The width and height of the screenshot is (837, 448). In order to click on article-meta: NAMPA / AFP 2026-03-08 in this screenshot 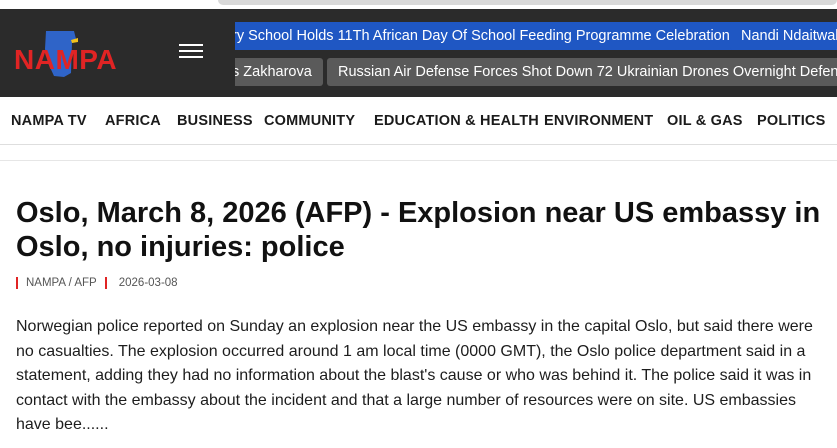, I will do `click(421, 283)`.